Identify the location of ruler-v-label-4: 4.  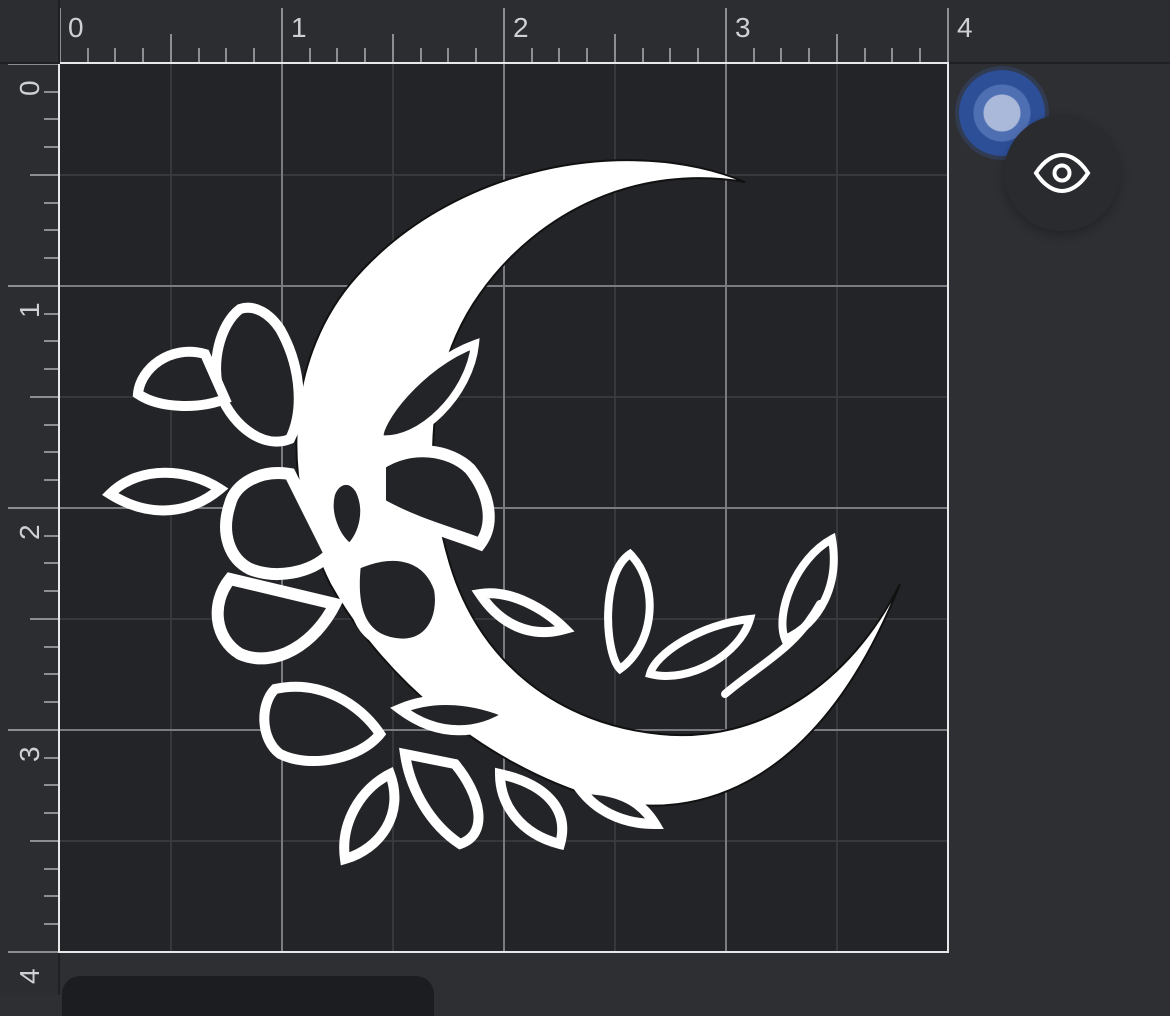
(29, 976).